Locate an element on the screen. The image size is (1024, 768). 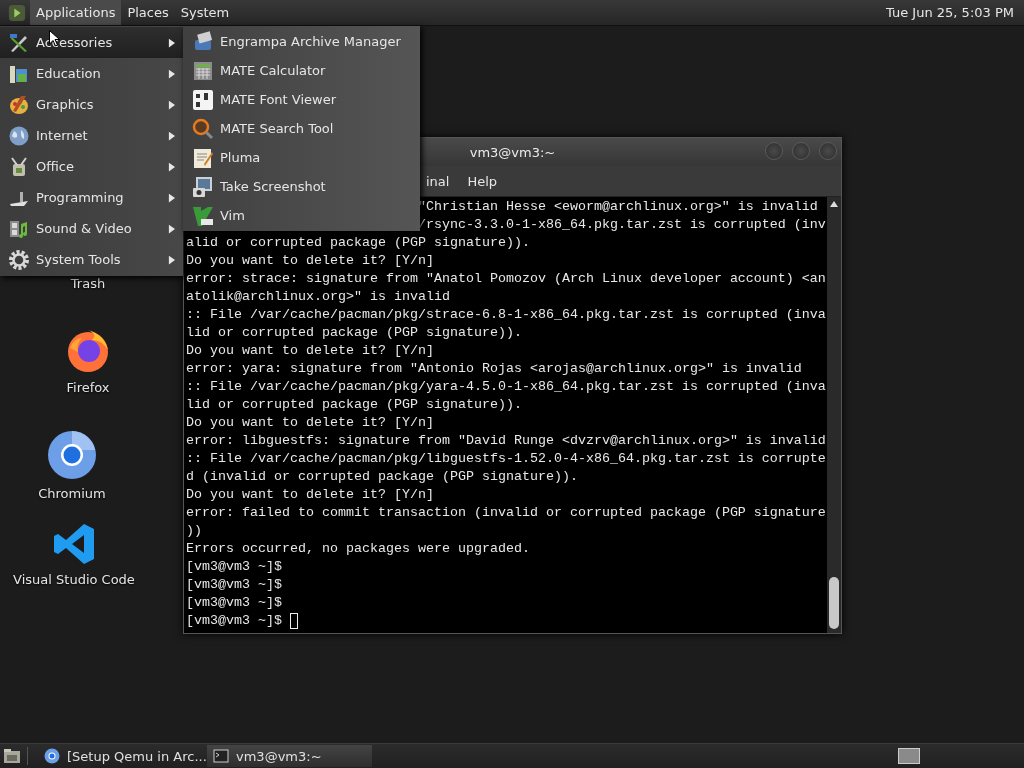
terminal-icon is located at coordinates (221, 756).